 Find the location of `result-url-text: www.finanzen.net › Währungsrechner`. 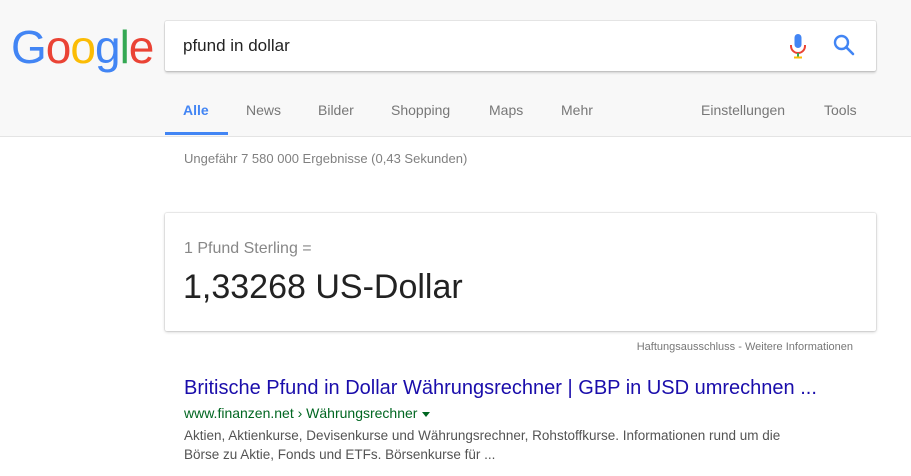

result-url-text: www.finanzen.net › Währungsrechner is located at coordinates (301, 413).